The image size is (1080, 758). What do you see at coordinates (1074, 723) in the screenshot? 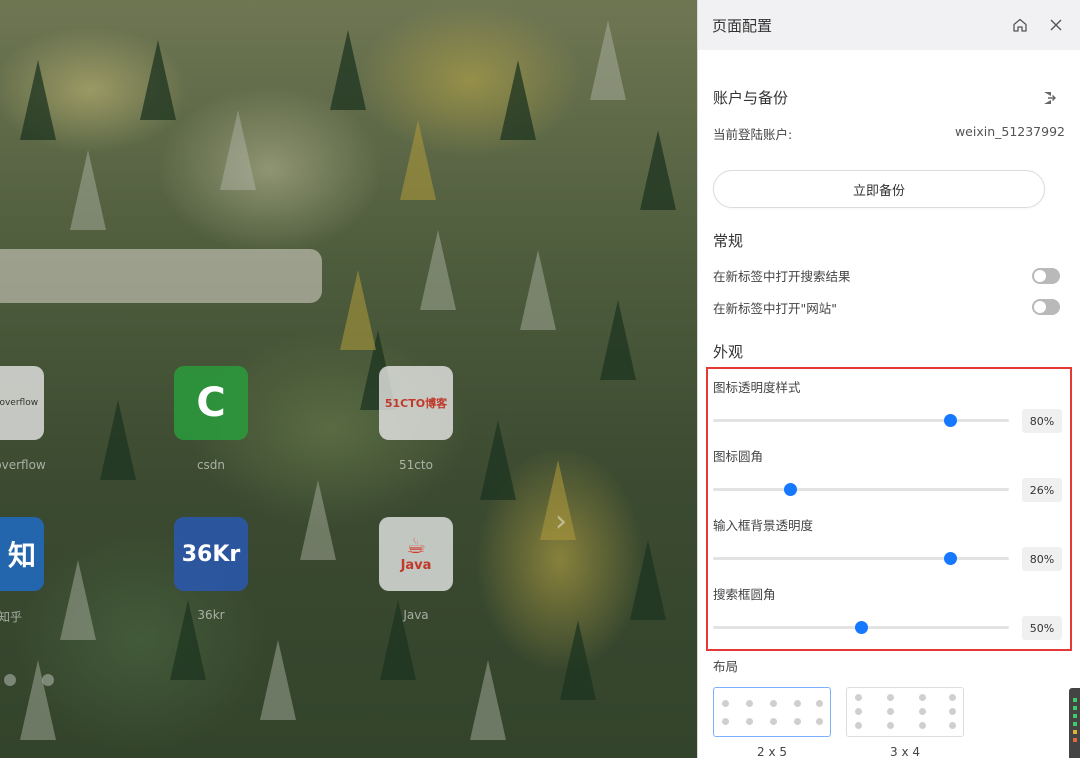
I see `scroll-indicator` at bounding box center [1074, 723].